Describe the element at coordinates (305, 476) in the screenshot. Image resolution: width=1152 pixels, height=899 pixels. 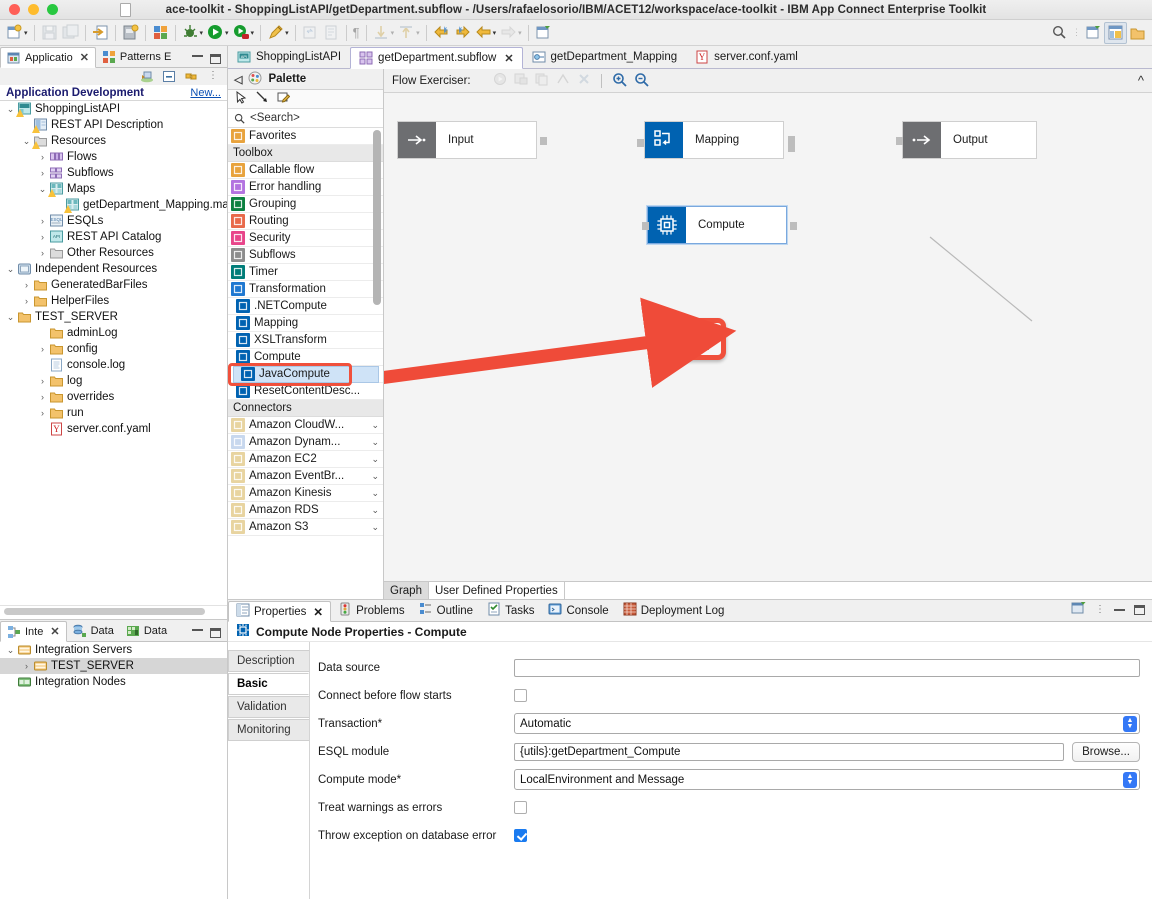
I see `palette-category: Amazon EventBr... ⌄` at that location.